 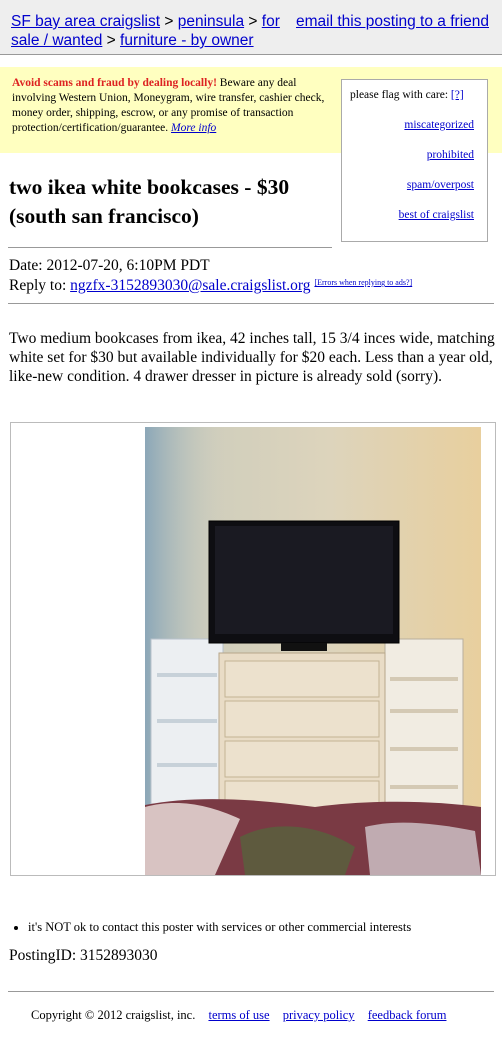 What do you see at coordinates (439, 125) in the screenshot?
I see `flag-miscategorized-link: miscategorized` at bounding box center [439, 125].